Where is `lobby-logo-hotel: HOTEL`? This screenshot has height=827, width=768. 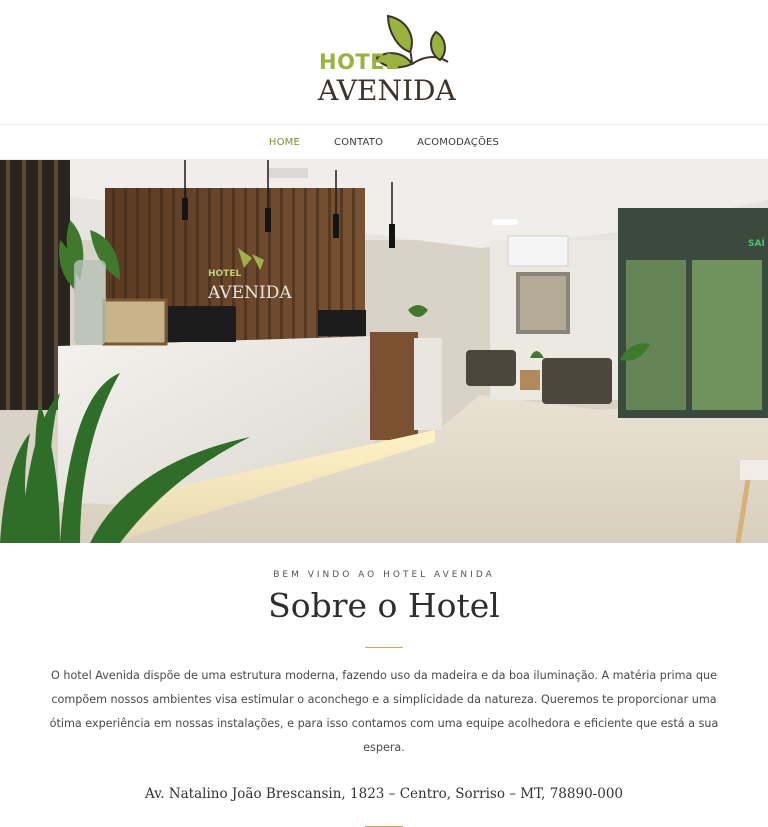 lobby-logo-hotel: HOTEL is located at coordinates (224, 274).